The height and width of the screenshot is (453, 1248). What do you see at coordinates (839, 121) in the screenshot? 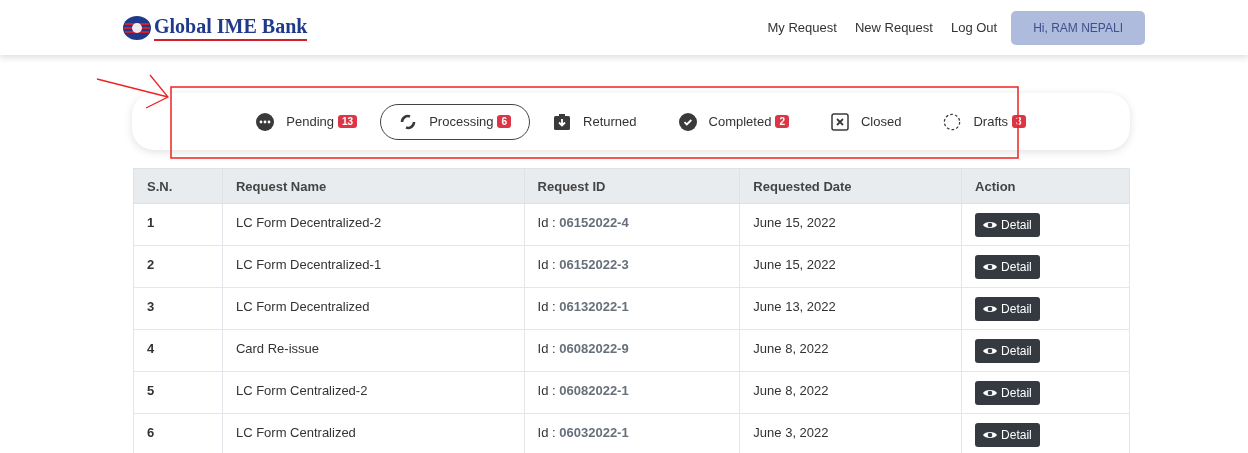
I see `close-box-icon` at bounding box center [839, 121].